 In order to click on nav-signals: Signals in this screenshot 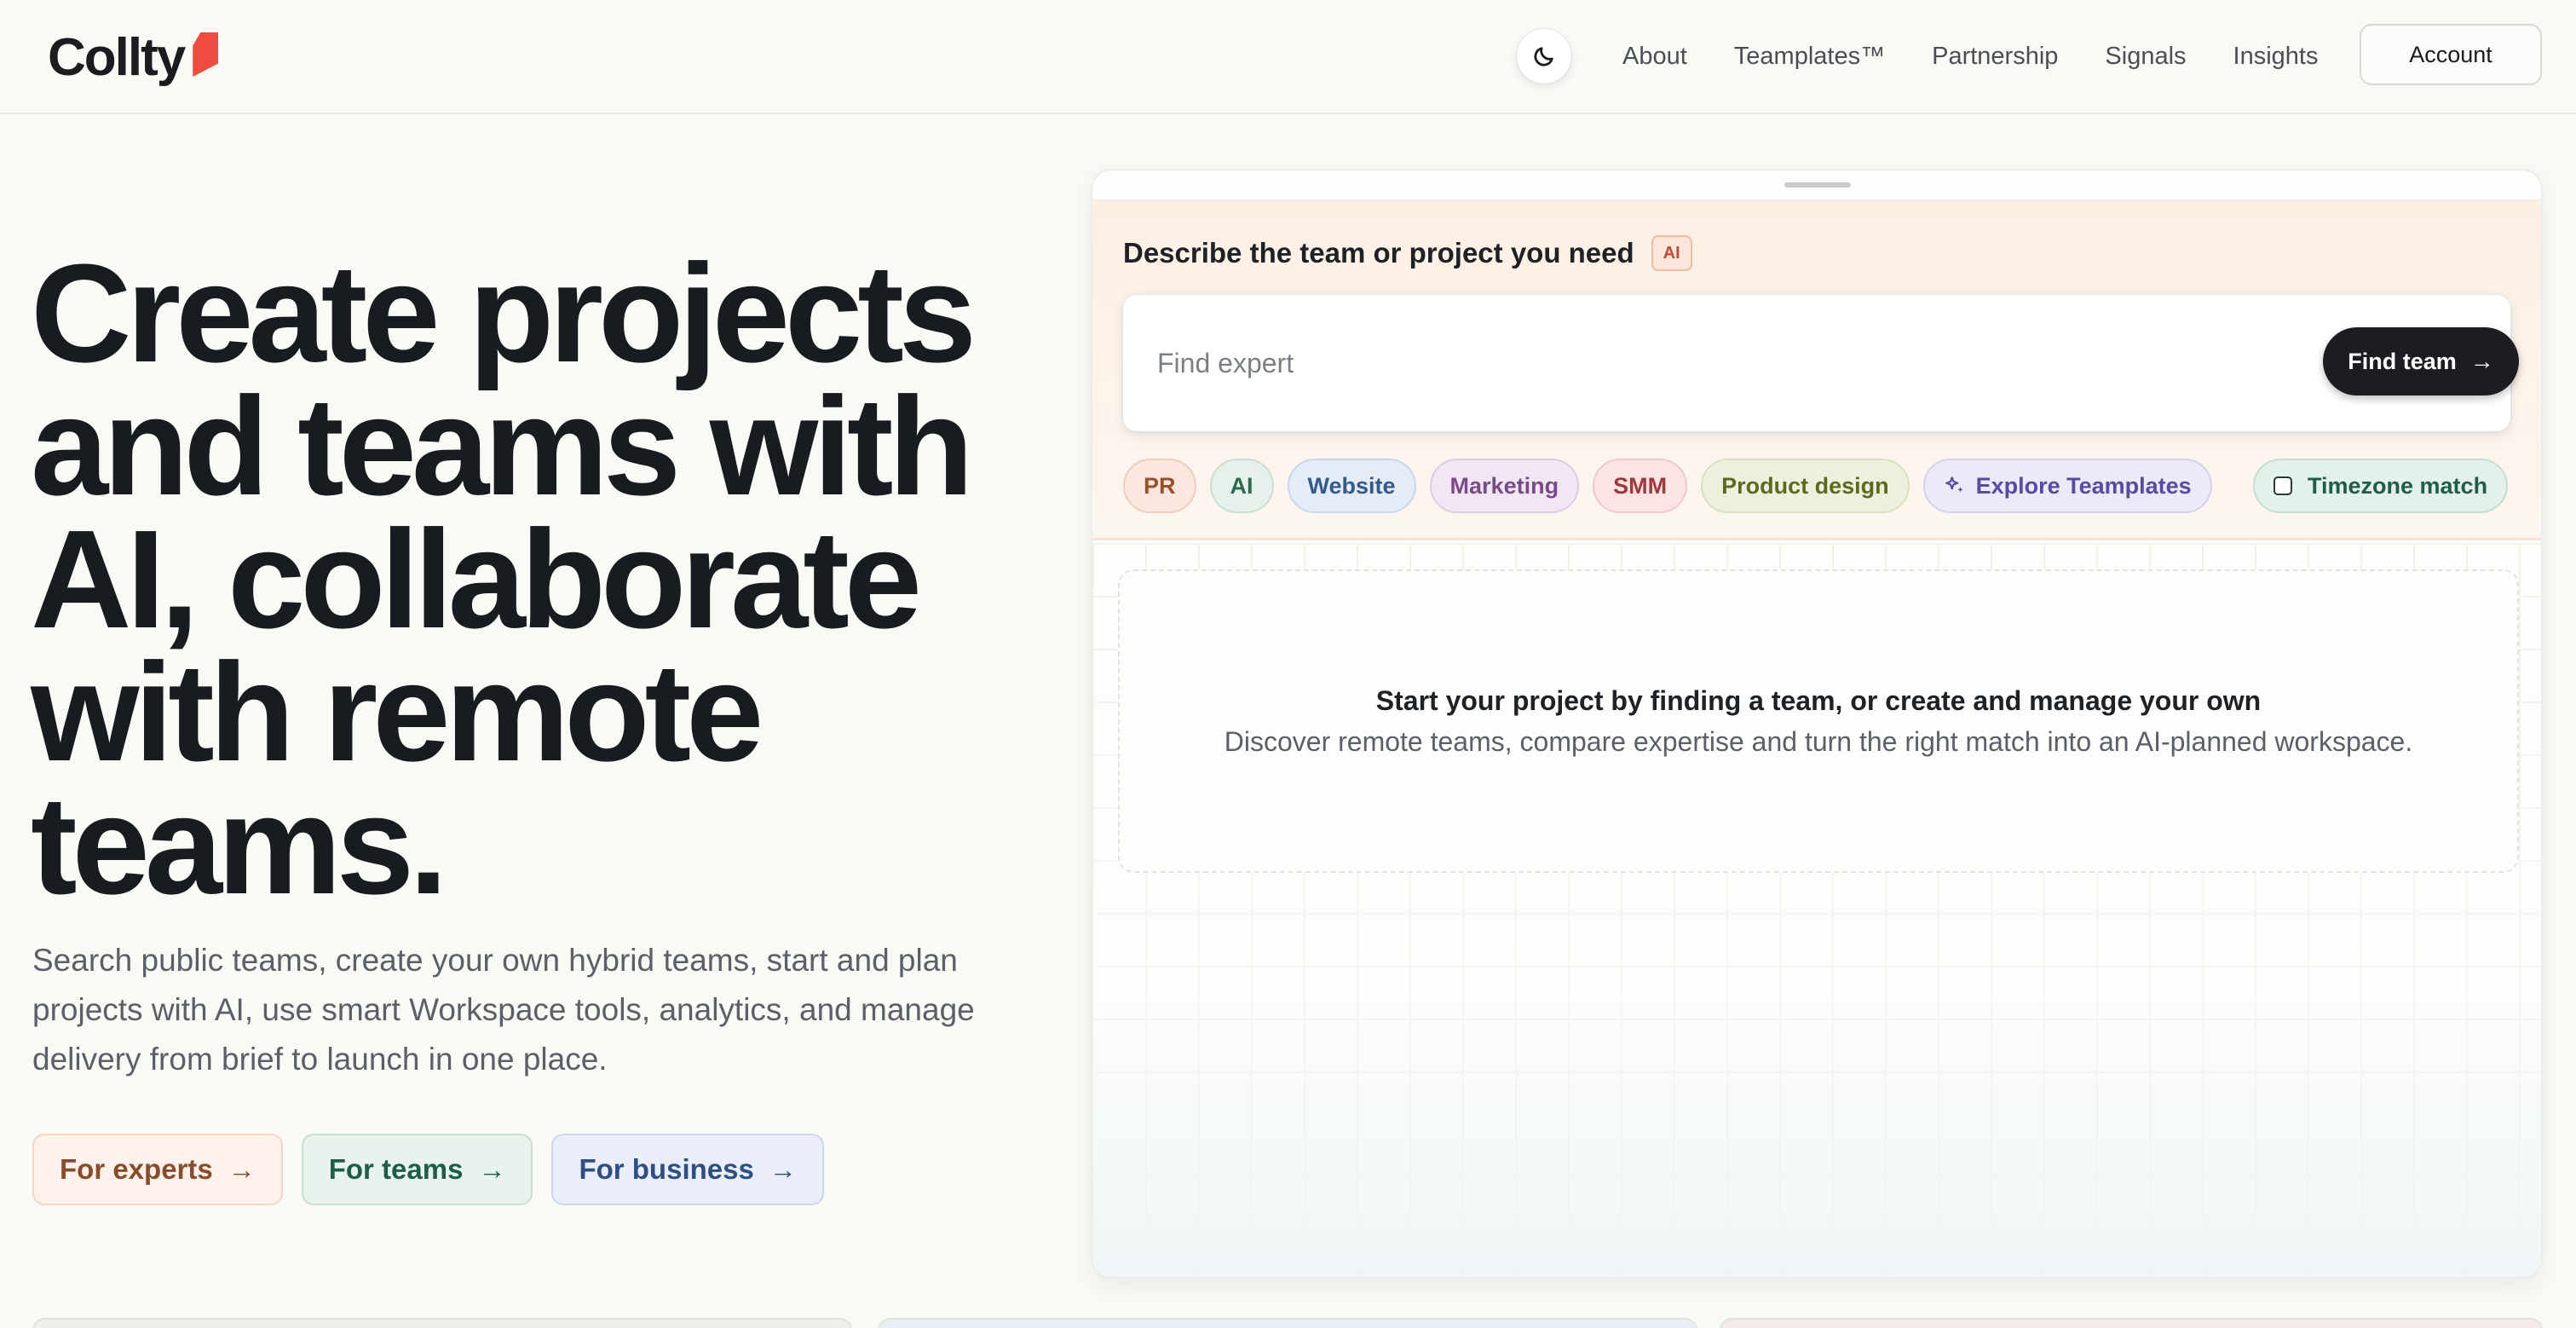, I will do `click(2145, 57)`.